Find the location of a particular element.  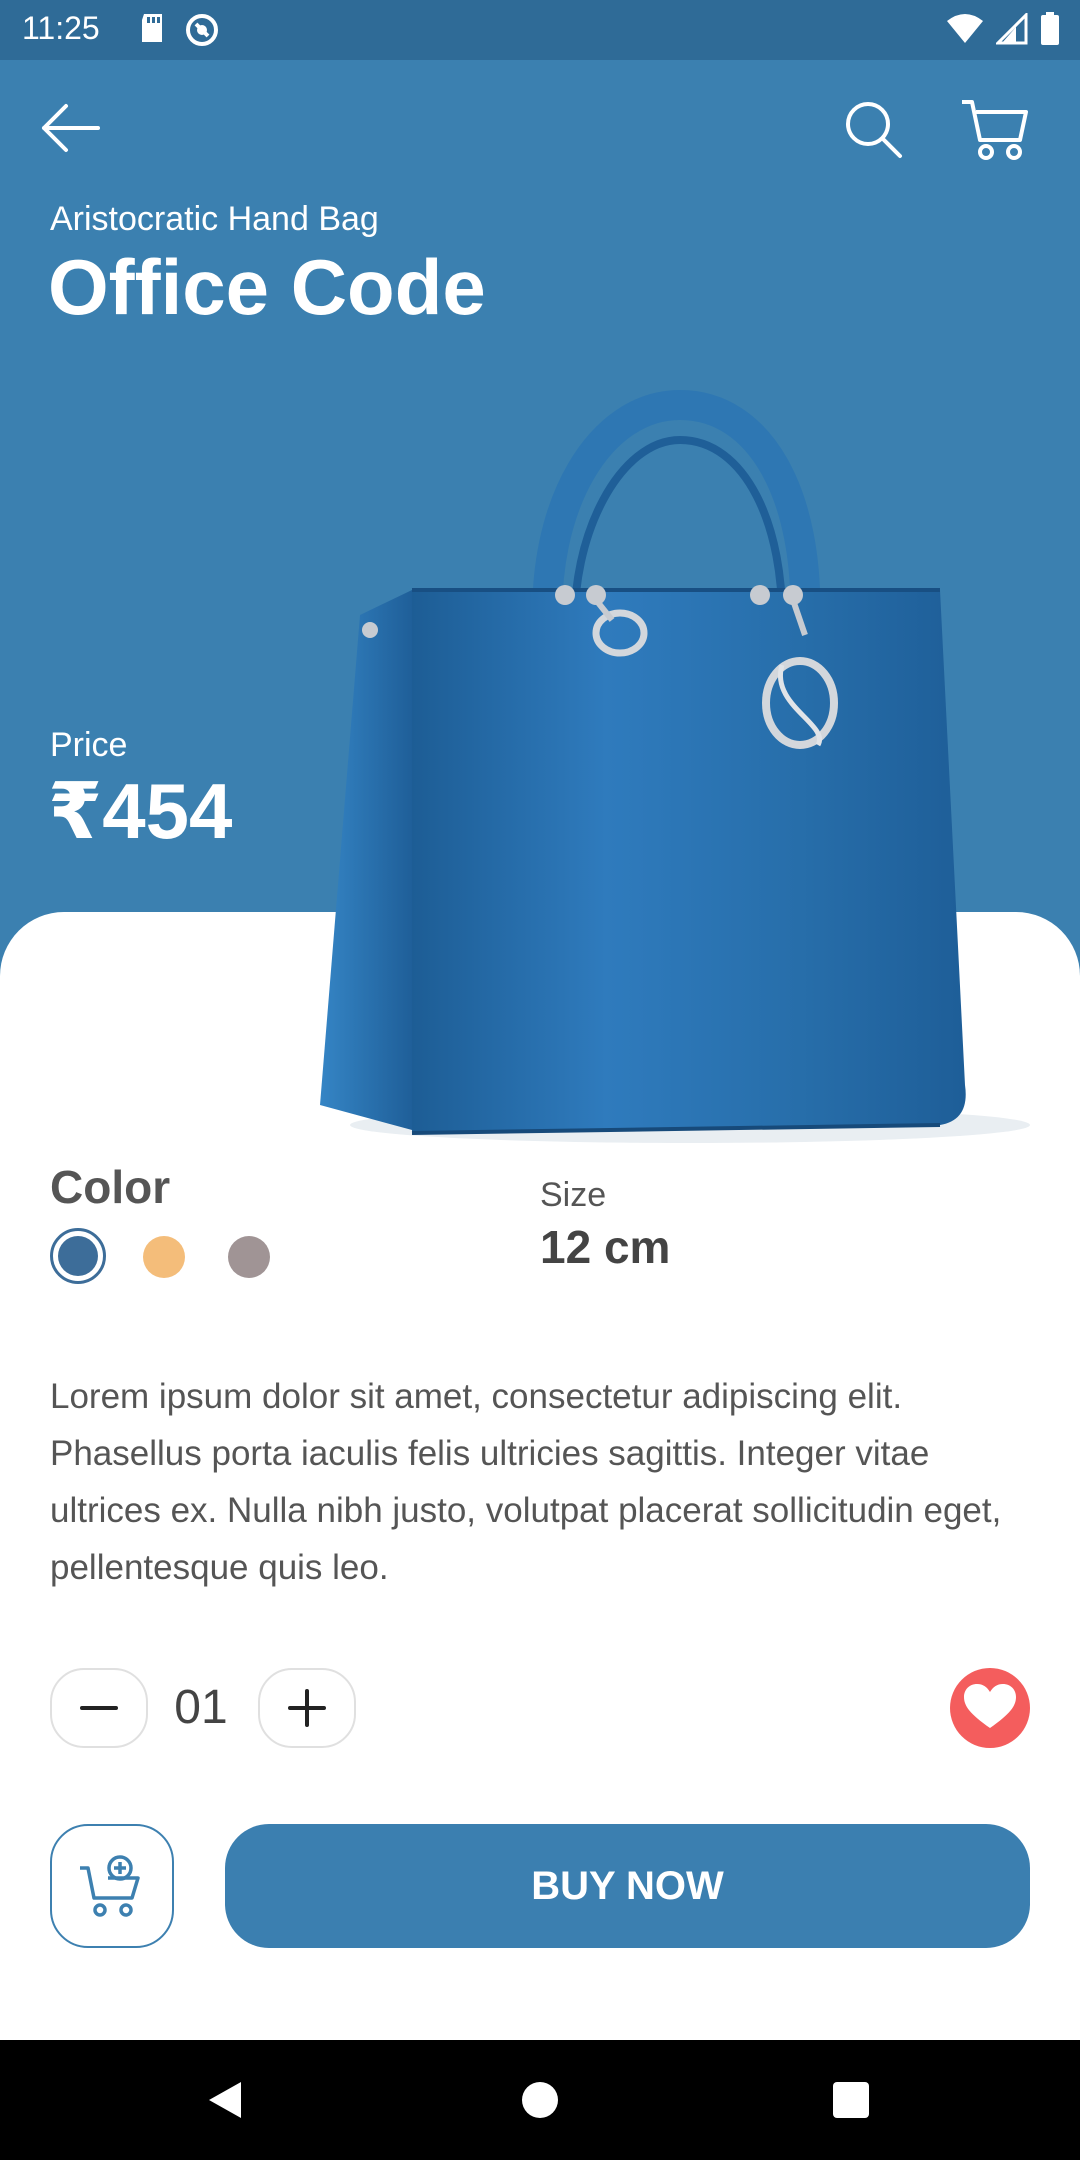

nav-back-icon is located at coordinates (225, 2102).